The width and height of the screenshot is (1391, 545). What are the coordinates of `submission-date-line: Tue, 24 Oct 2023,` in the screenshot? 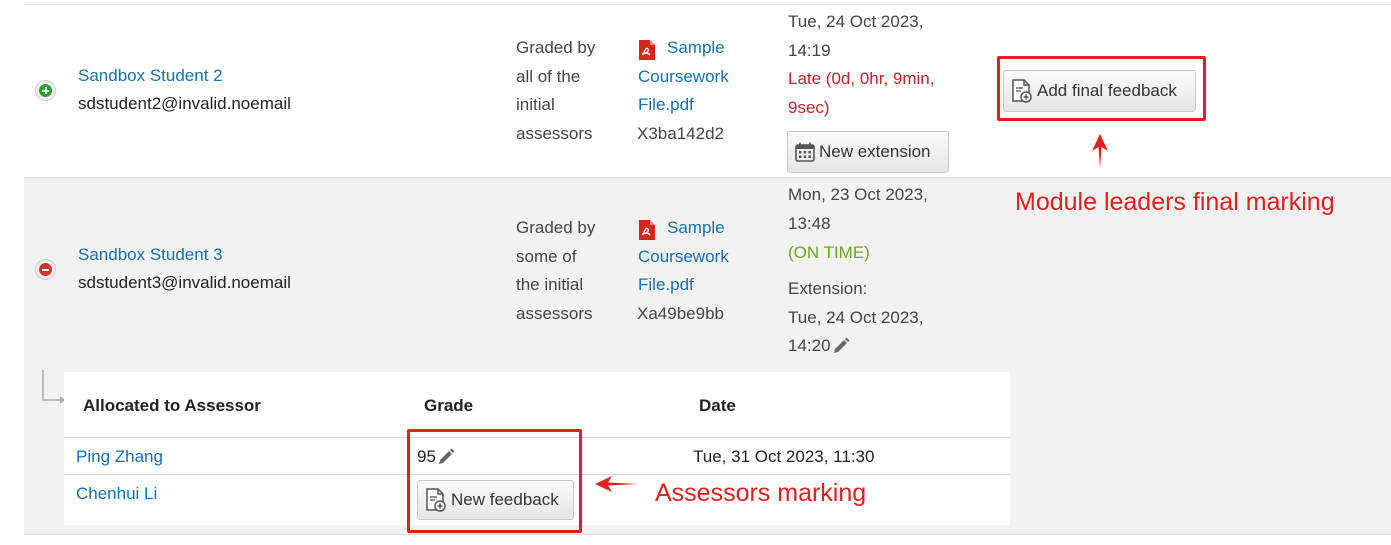 It's located at (856, 21).